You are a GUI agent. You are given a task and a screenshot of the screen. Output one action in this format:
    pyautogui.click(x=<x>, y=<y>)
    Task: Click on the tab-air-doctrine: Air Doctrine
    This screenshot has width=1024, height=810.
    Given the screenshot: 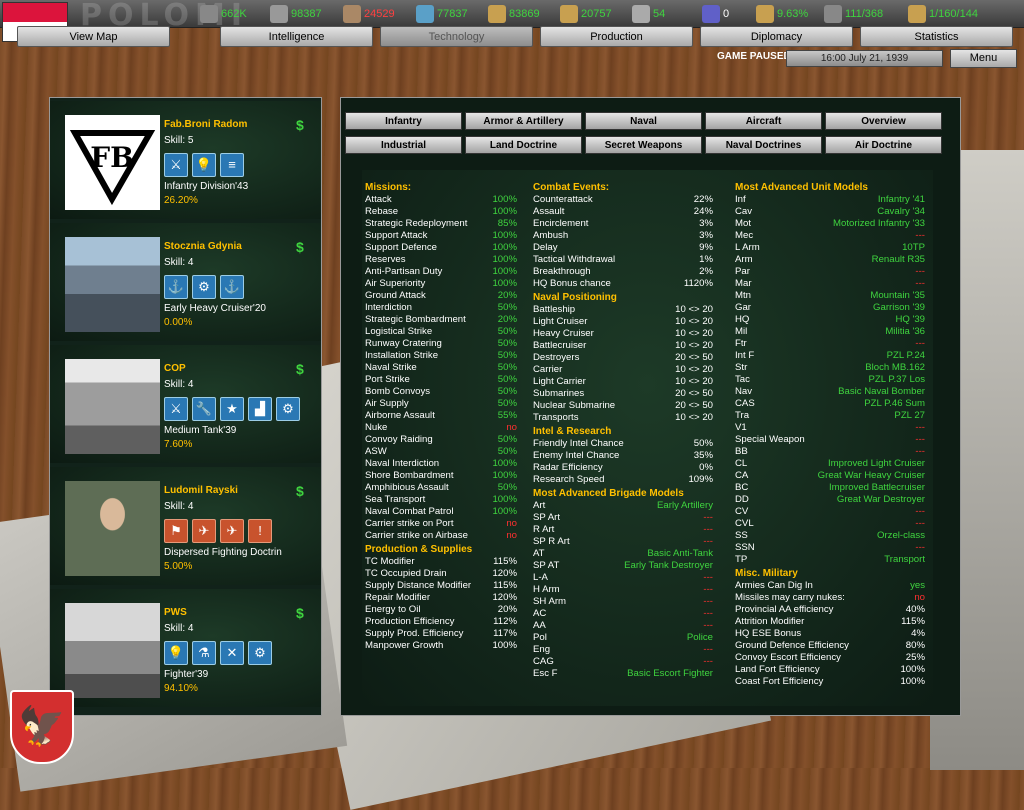 What is the action you would take?
    pyautogui.click(x=883, y=145)
    